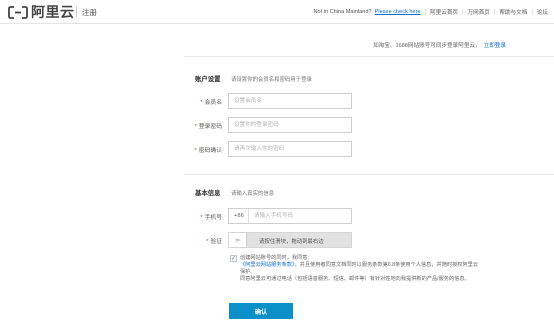 This screenshot has width=554, height=326. Describe the element at coordinates (210, 127) in the screenshot. I see `password-label-text: 登录密码` at that location.